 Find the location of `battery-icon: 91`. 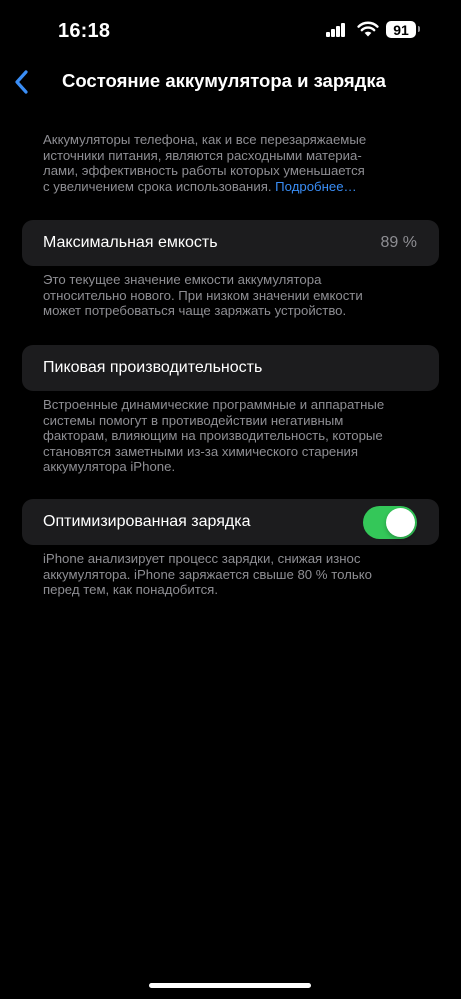

battery-icon: 91 is located at coordinates (401, 29).